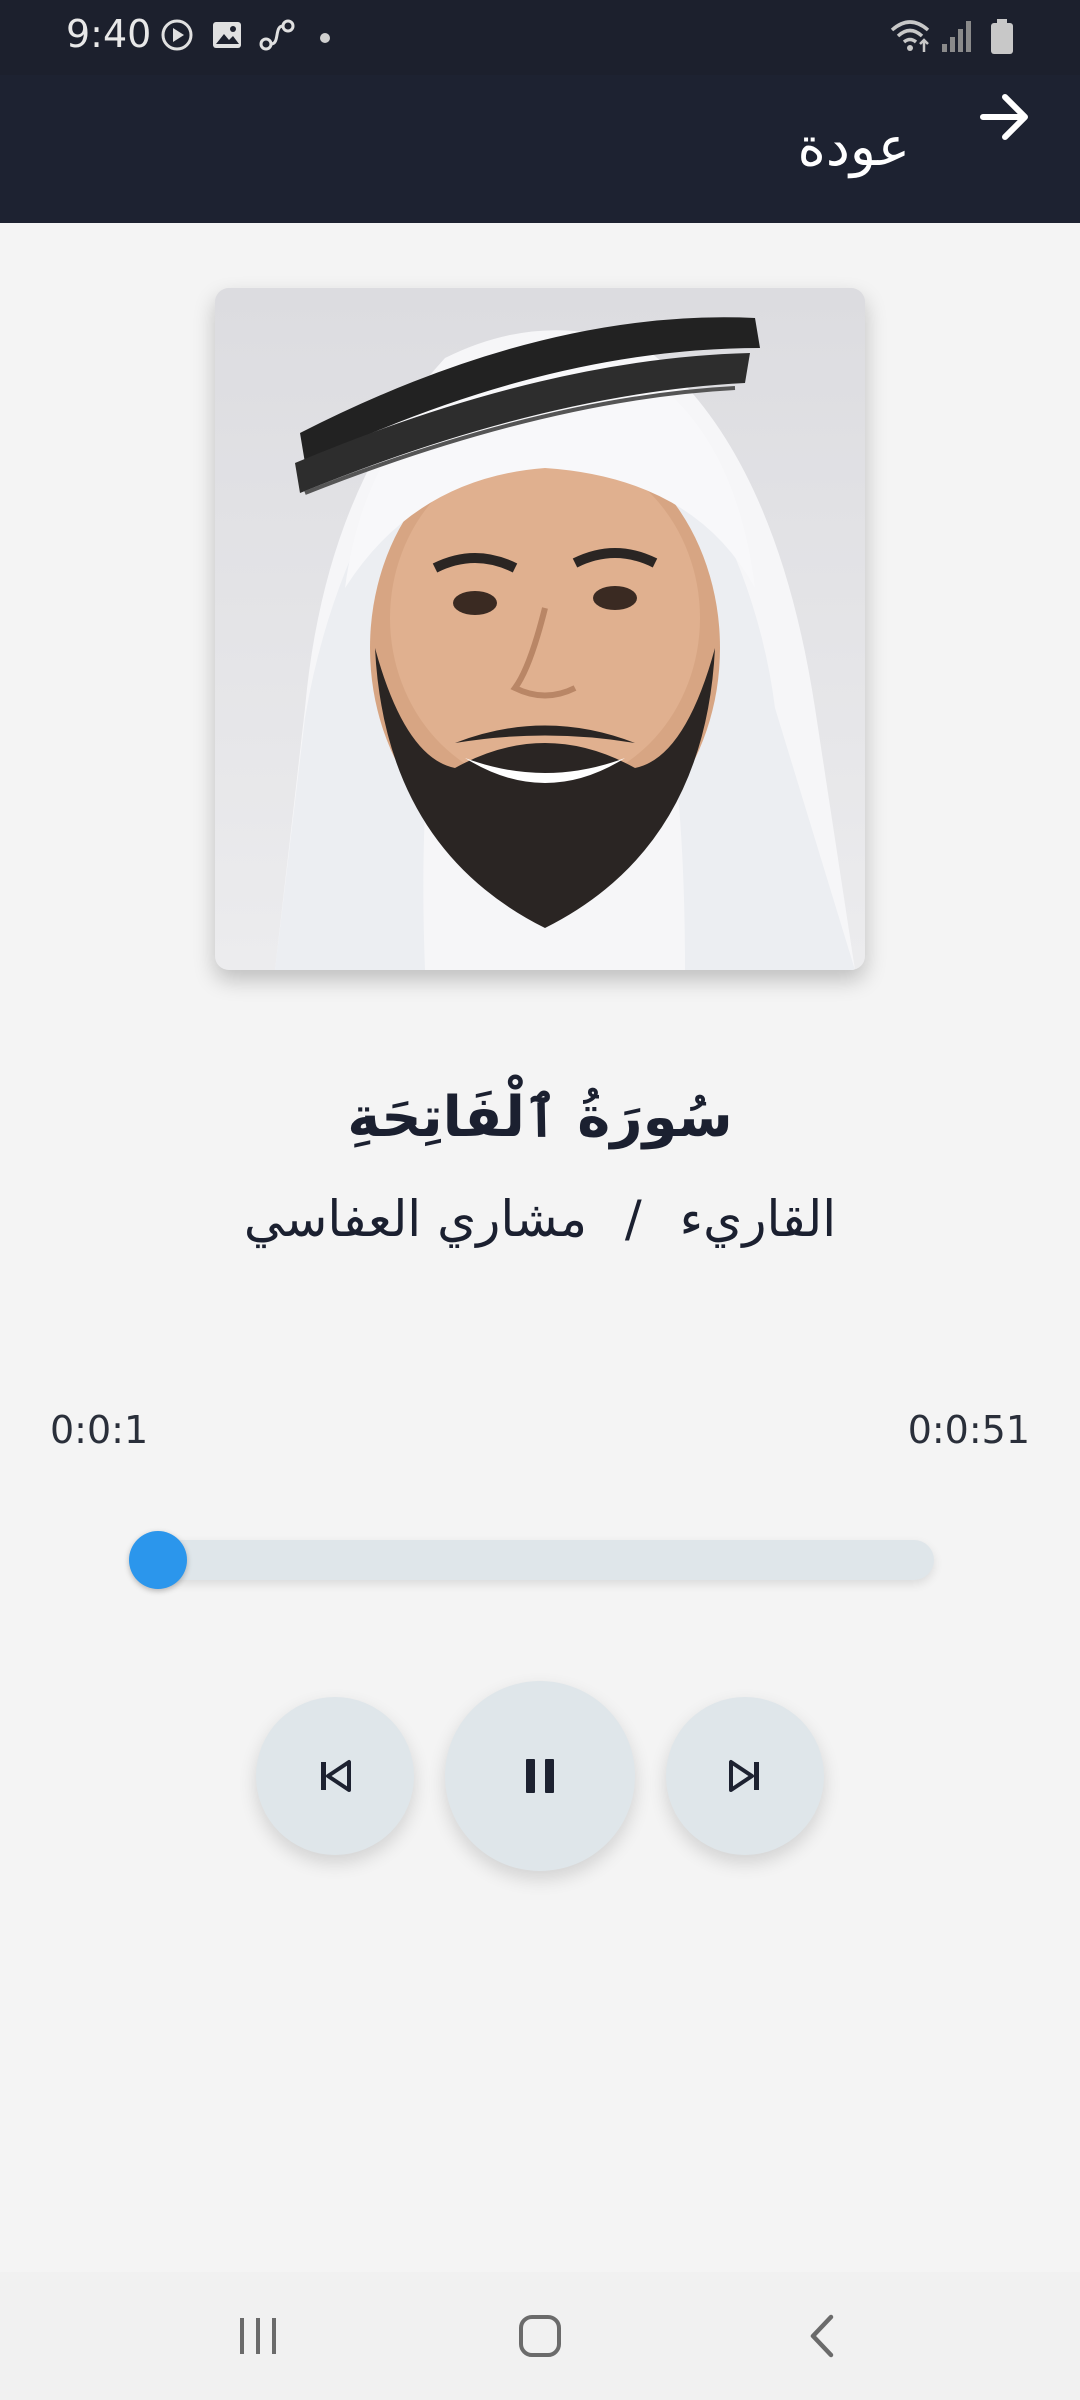  I want to click on status-time: 9:40, so click(109, 34).